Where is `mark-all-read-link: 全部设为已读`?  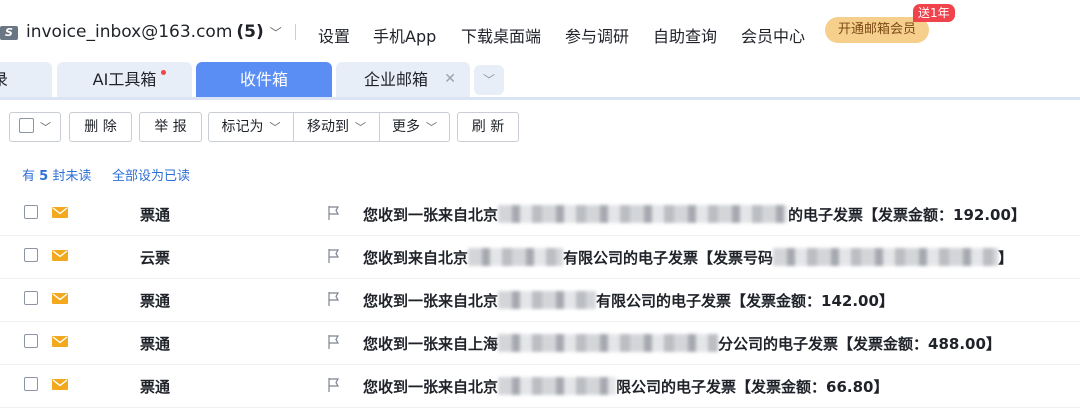
mark-all-read-link: 全部设为已读 is located at coordinates (151, 174).